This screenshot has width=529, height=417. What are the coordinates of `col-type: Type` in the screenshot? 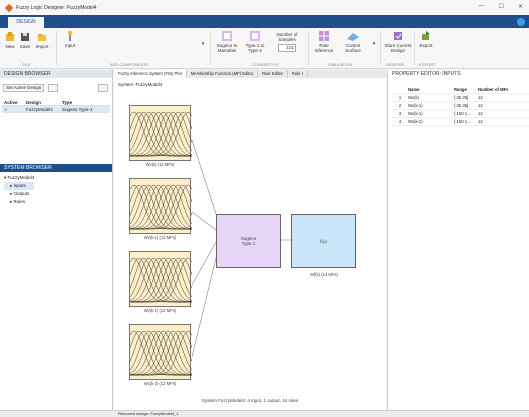 It's located at (67, 102).